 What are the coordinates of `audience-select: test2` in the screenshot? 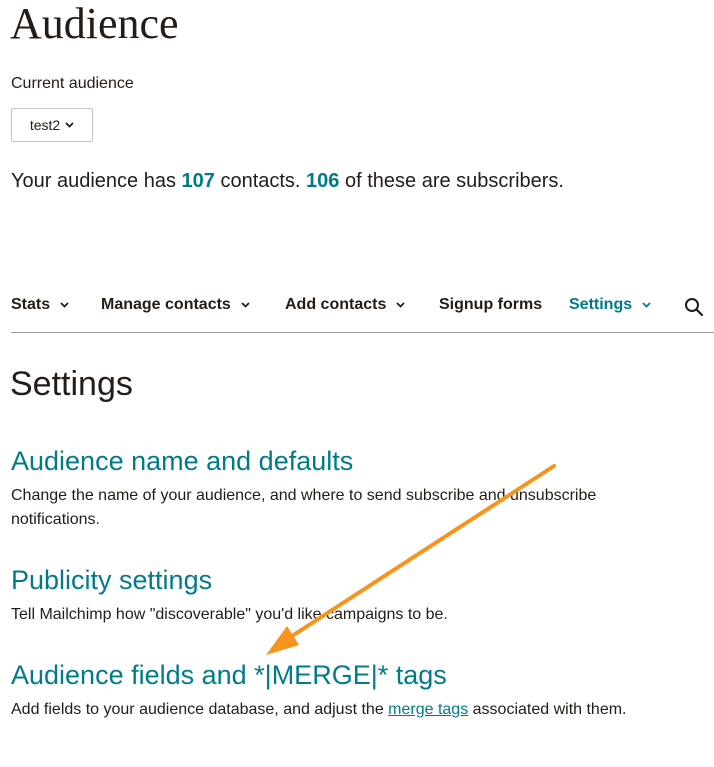 It's located at (52, 125).